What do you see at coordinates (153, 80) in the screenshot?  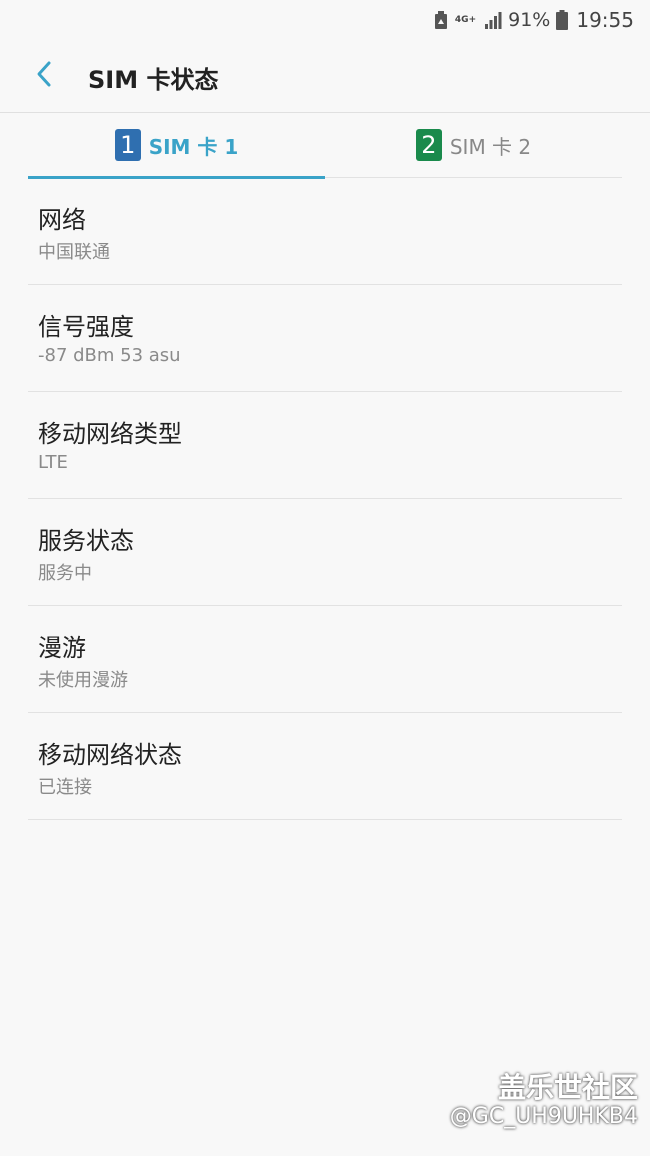 I see `page-title: SIM 卡状态` at bounding box center [153, 80].